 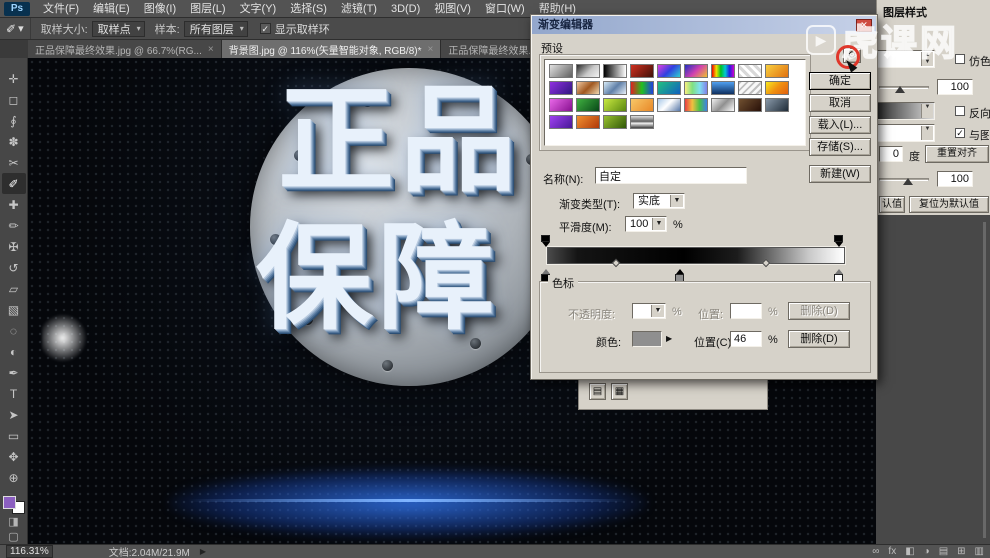 I want to click on menu-item: 选择(S), so click(x=308, y=9).